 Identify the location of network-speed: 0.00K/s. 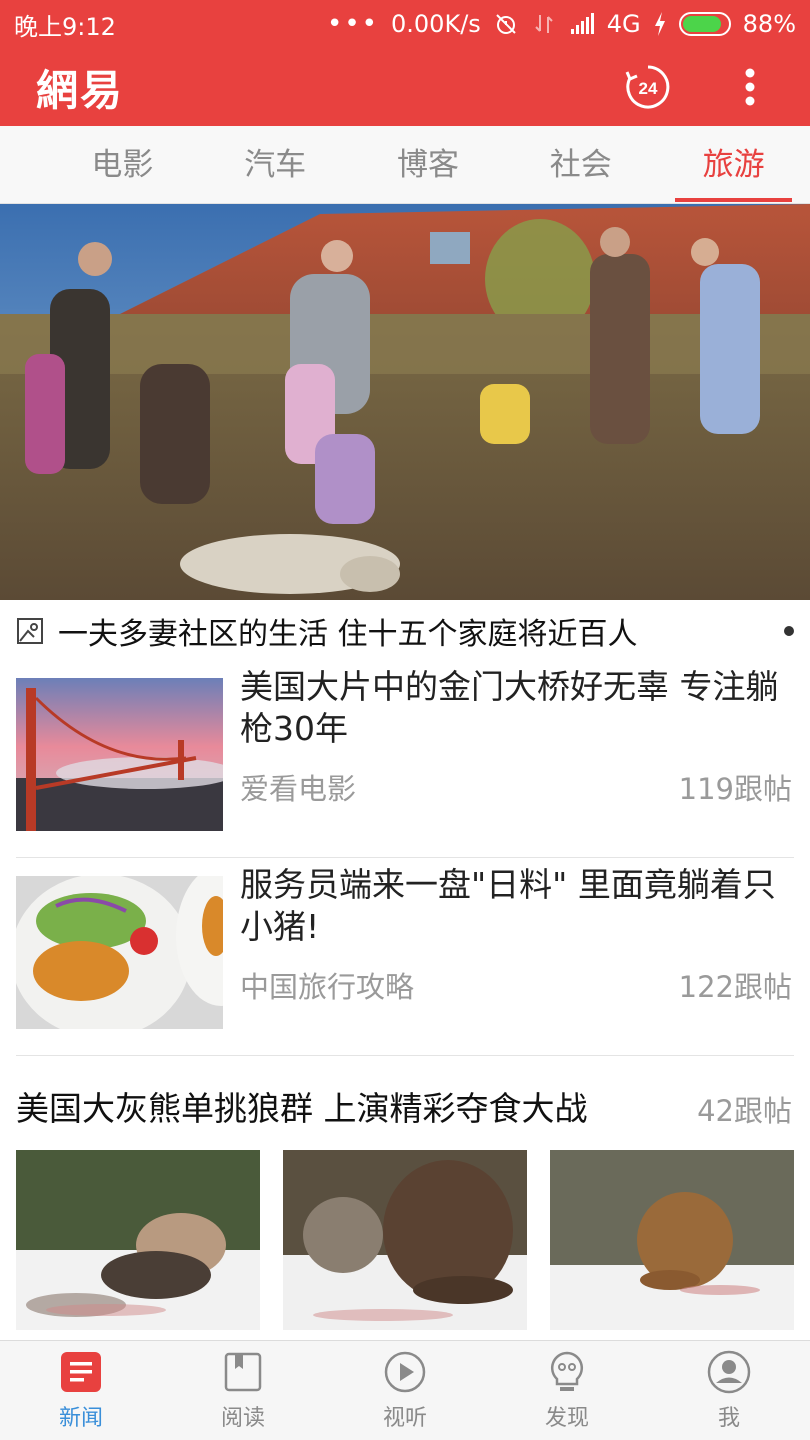
(436, 24).